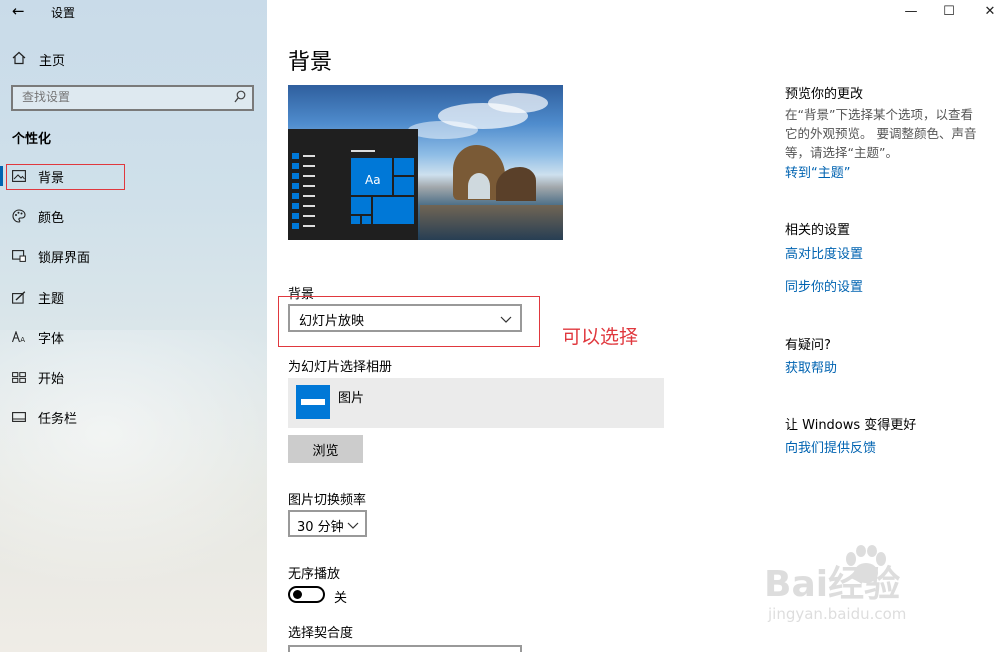 This screenshot has height=652, width=1000. I want to click on themes-link: 转到“主题”, so click(817, 171).